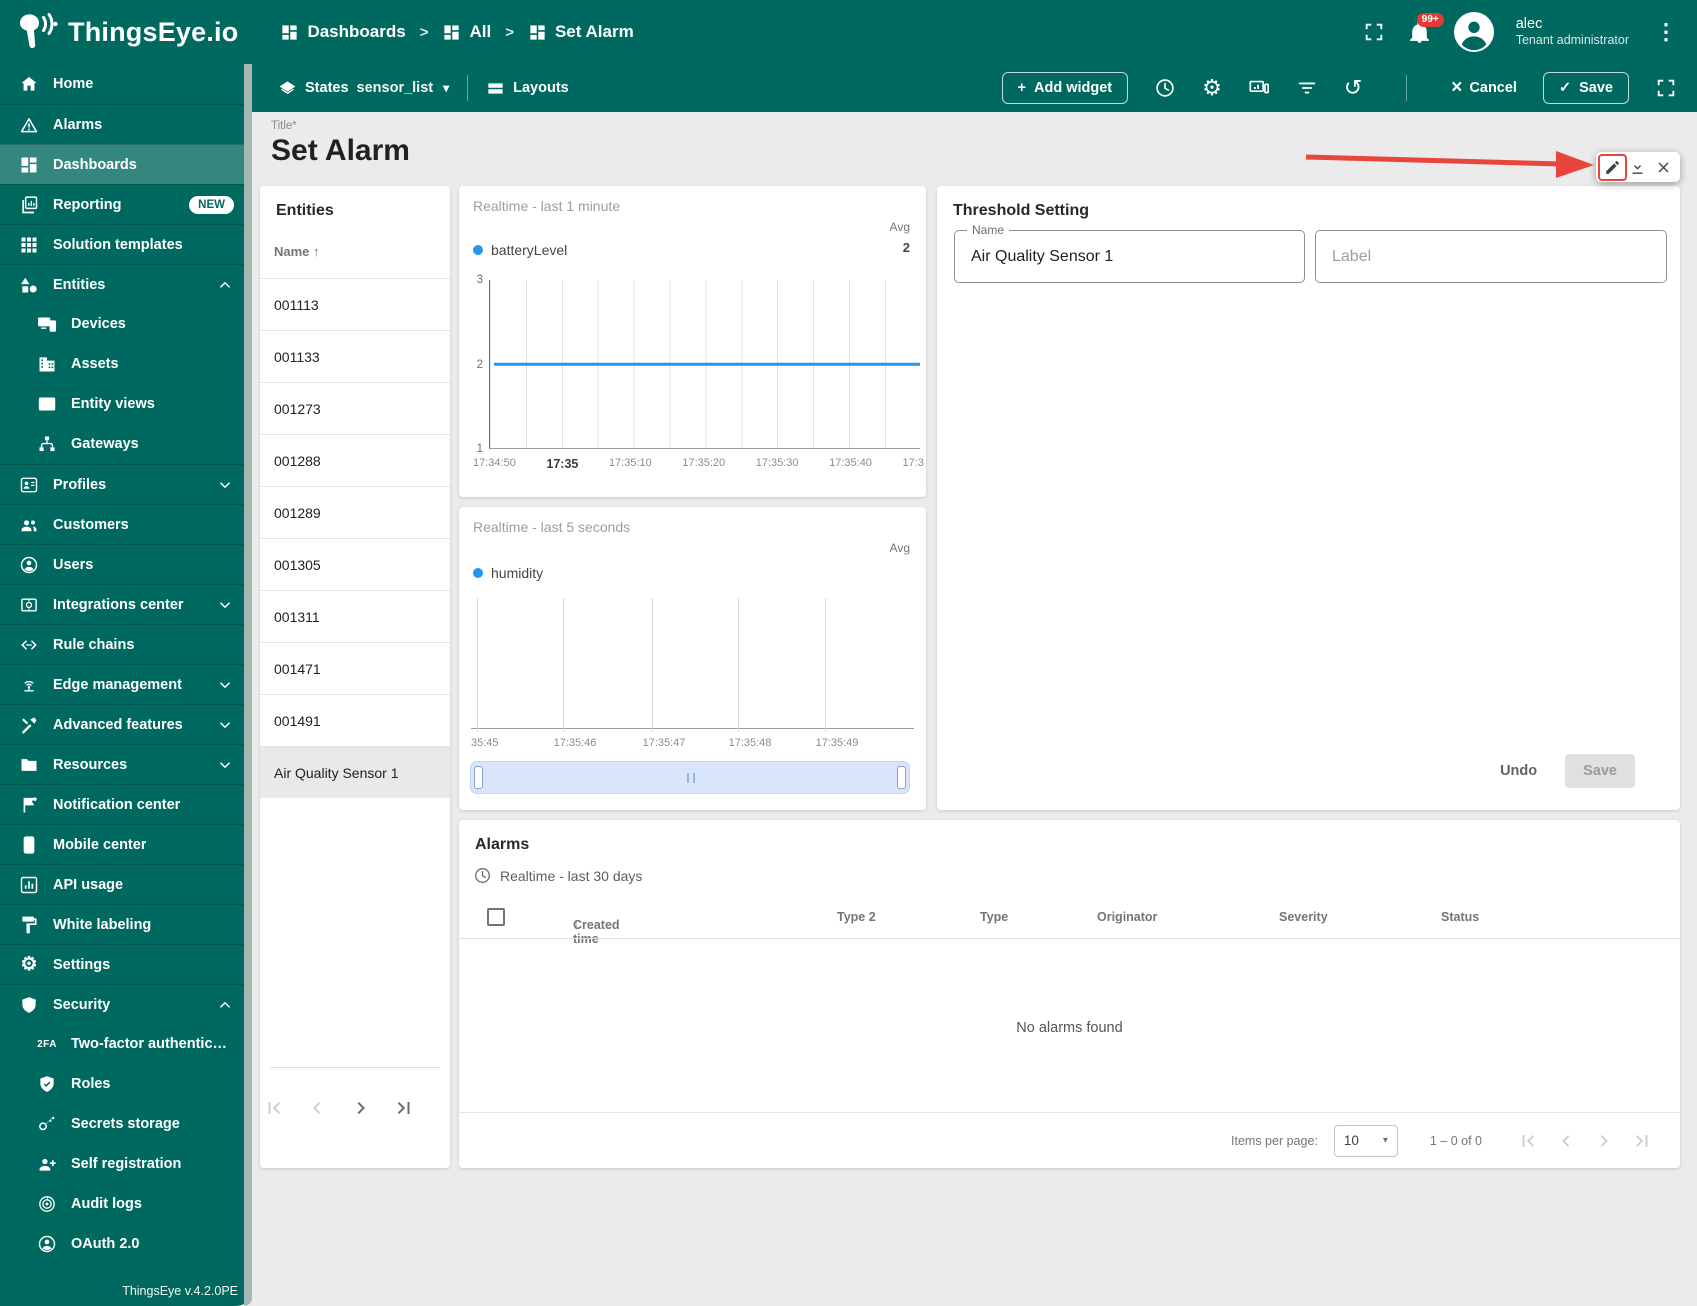 The height and width of the screenshot is (1306, 1697). What do you see at coordinates (122, 1164) in the screenshot?
I see `sidebar-item-self-registration: Self registration` at bounding box center [122, 1164].